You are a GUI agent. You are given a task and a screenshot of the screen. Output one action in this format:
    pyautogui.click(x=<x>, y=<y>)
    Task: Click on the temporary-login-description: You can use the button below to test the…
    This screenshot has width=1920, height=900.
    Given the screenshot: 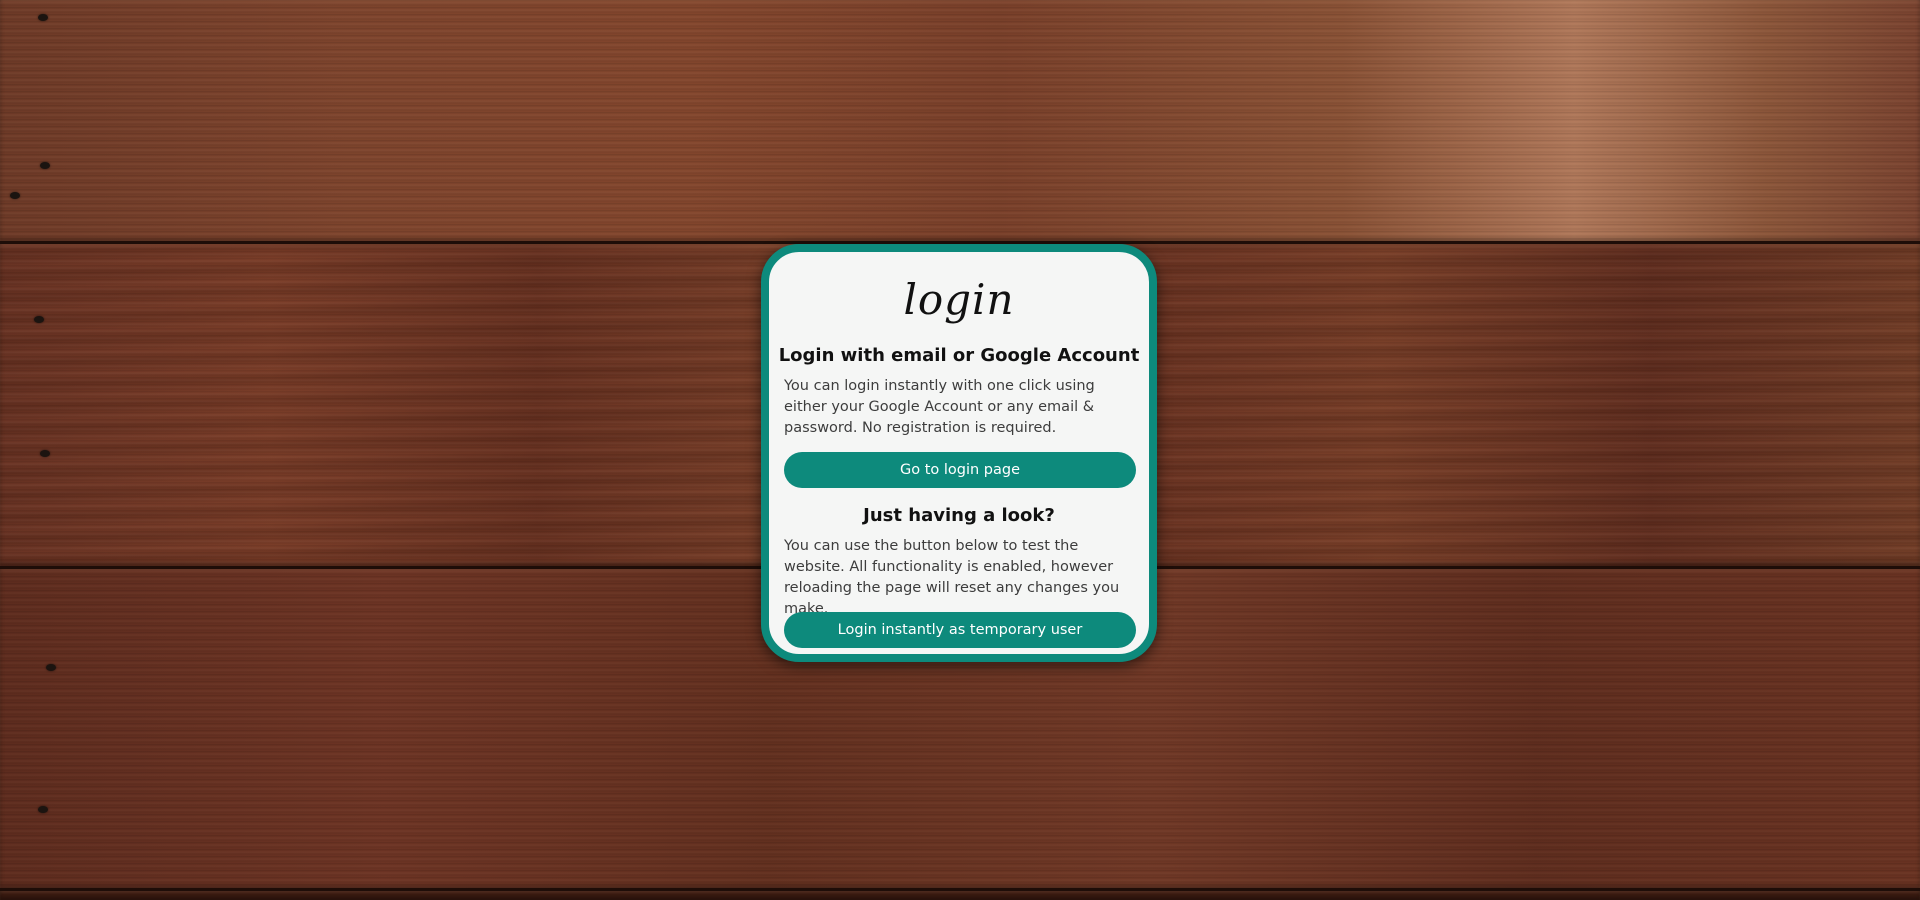 What is the action you would take?
    pyautogui.click(x=952, y=577)
    